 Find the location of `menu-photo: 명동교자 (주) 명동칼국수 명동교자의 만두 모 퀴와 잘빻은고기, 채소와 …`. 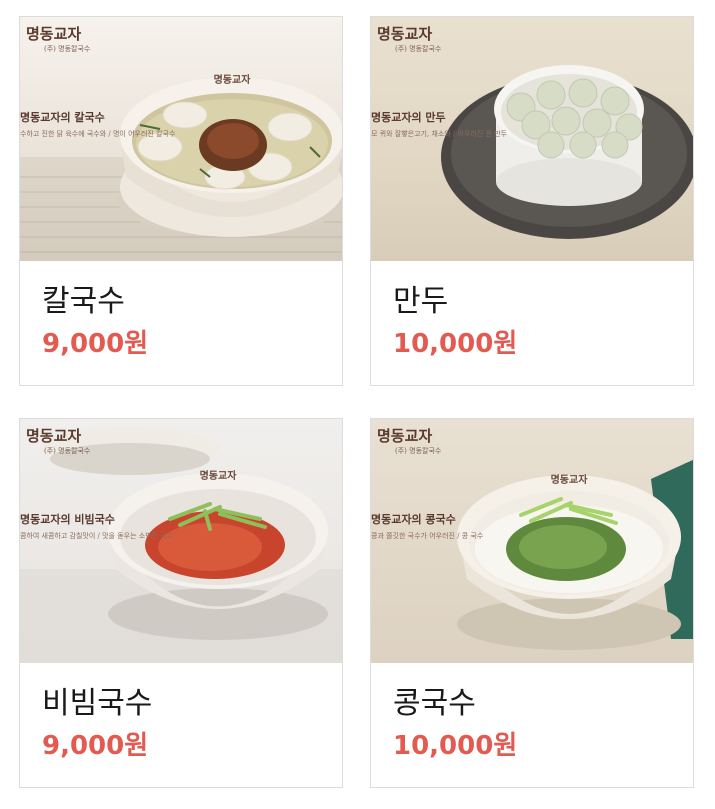

menu-photo: 명동교자 (주) 명동칼국수 명동교자의 만두 모 퀴와 잘빻은고기, 채소와 … is located at coordinates (532, 139).